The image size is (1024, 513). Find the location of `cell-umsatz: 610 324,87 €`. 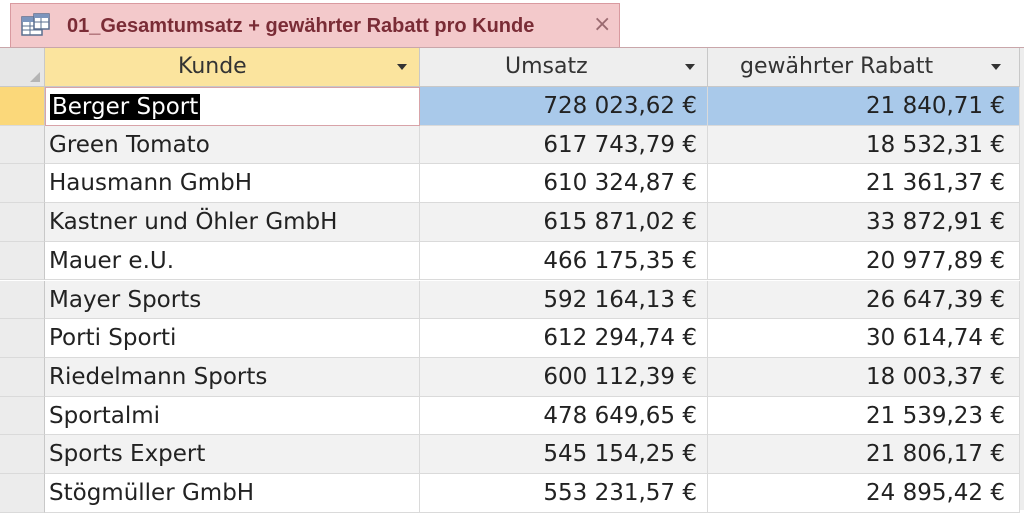

cell-umsatz: 610 324,87 € is located at coordinates (564, 184).